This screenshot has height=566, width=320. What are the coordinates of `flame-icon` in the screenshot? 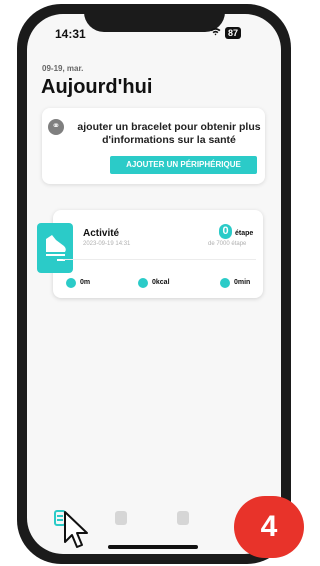 It's located at (143, 283).